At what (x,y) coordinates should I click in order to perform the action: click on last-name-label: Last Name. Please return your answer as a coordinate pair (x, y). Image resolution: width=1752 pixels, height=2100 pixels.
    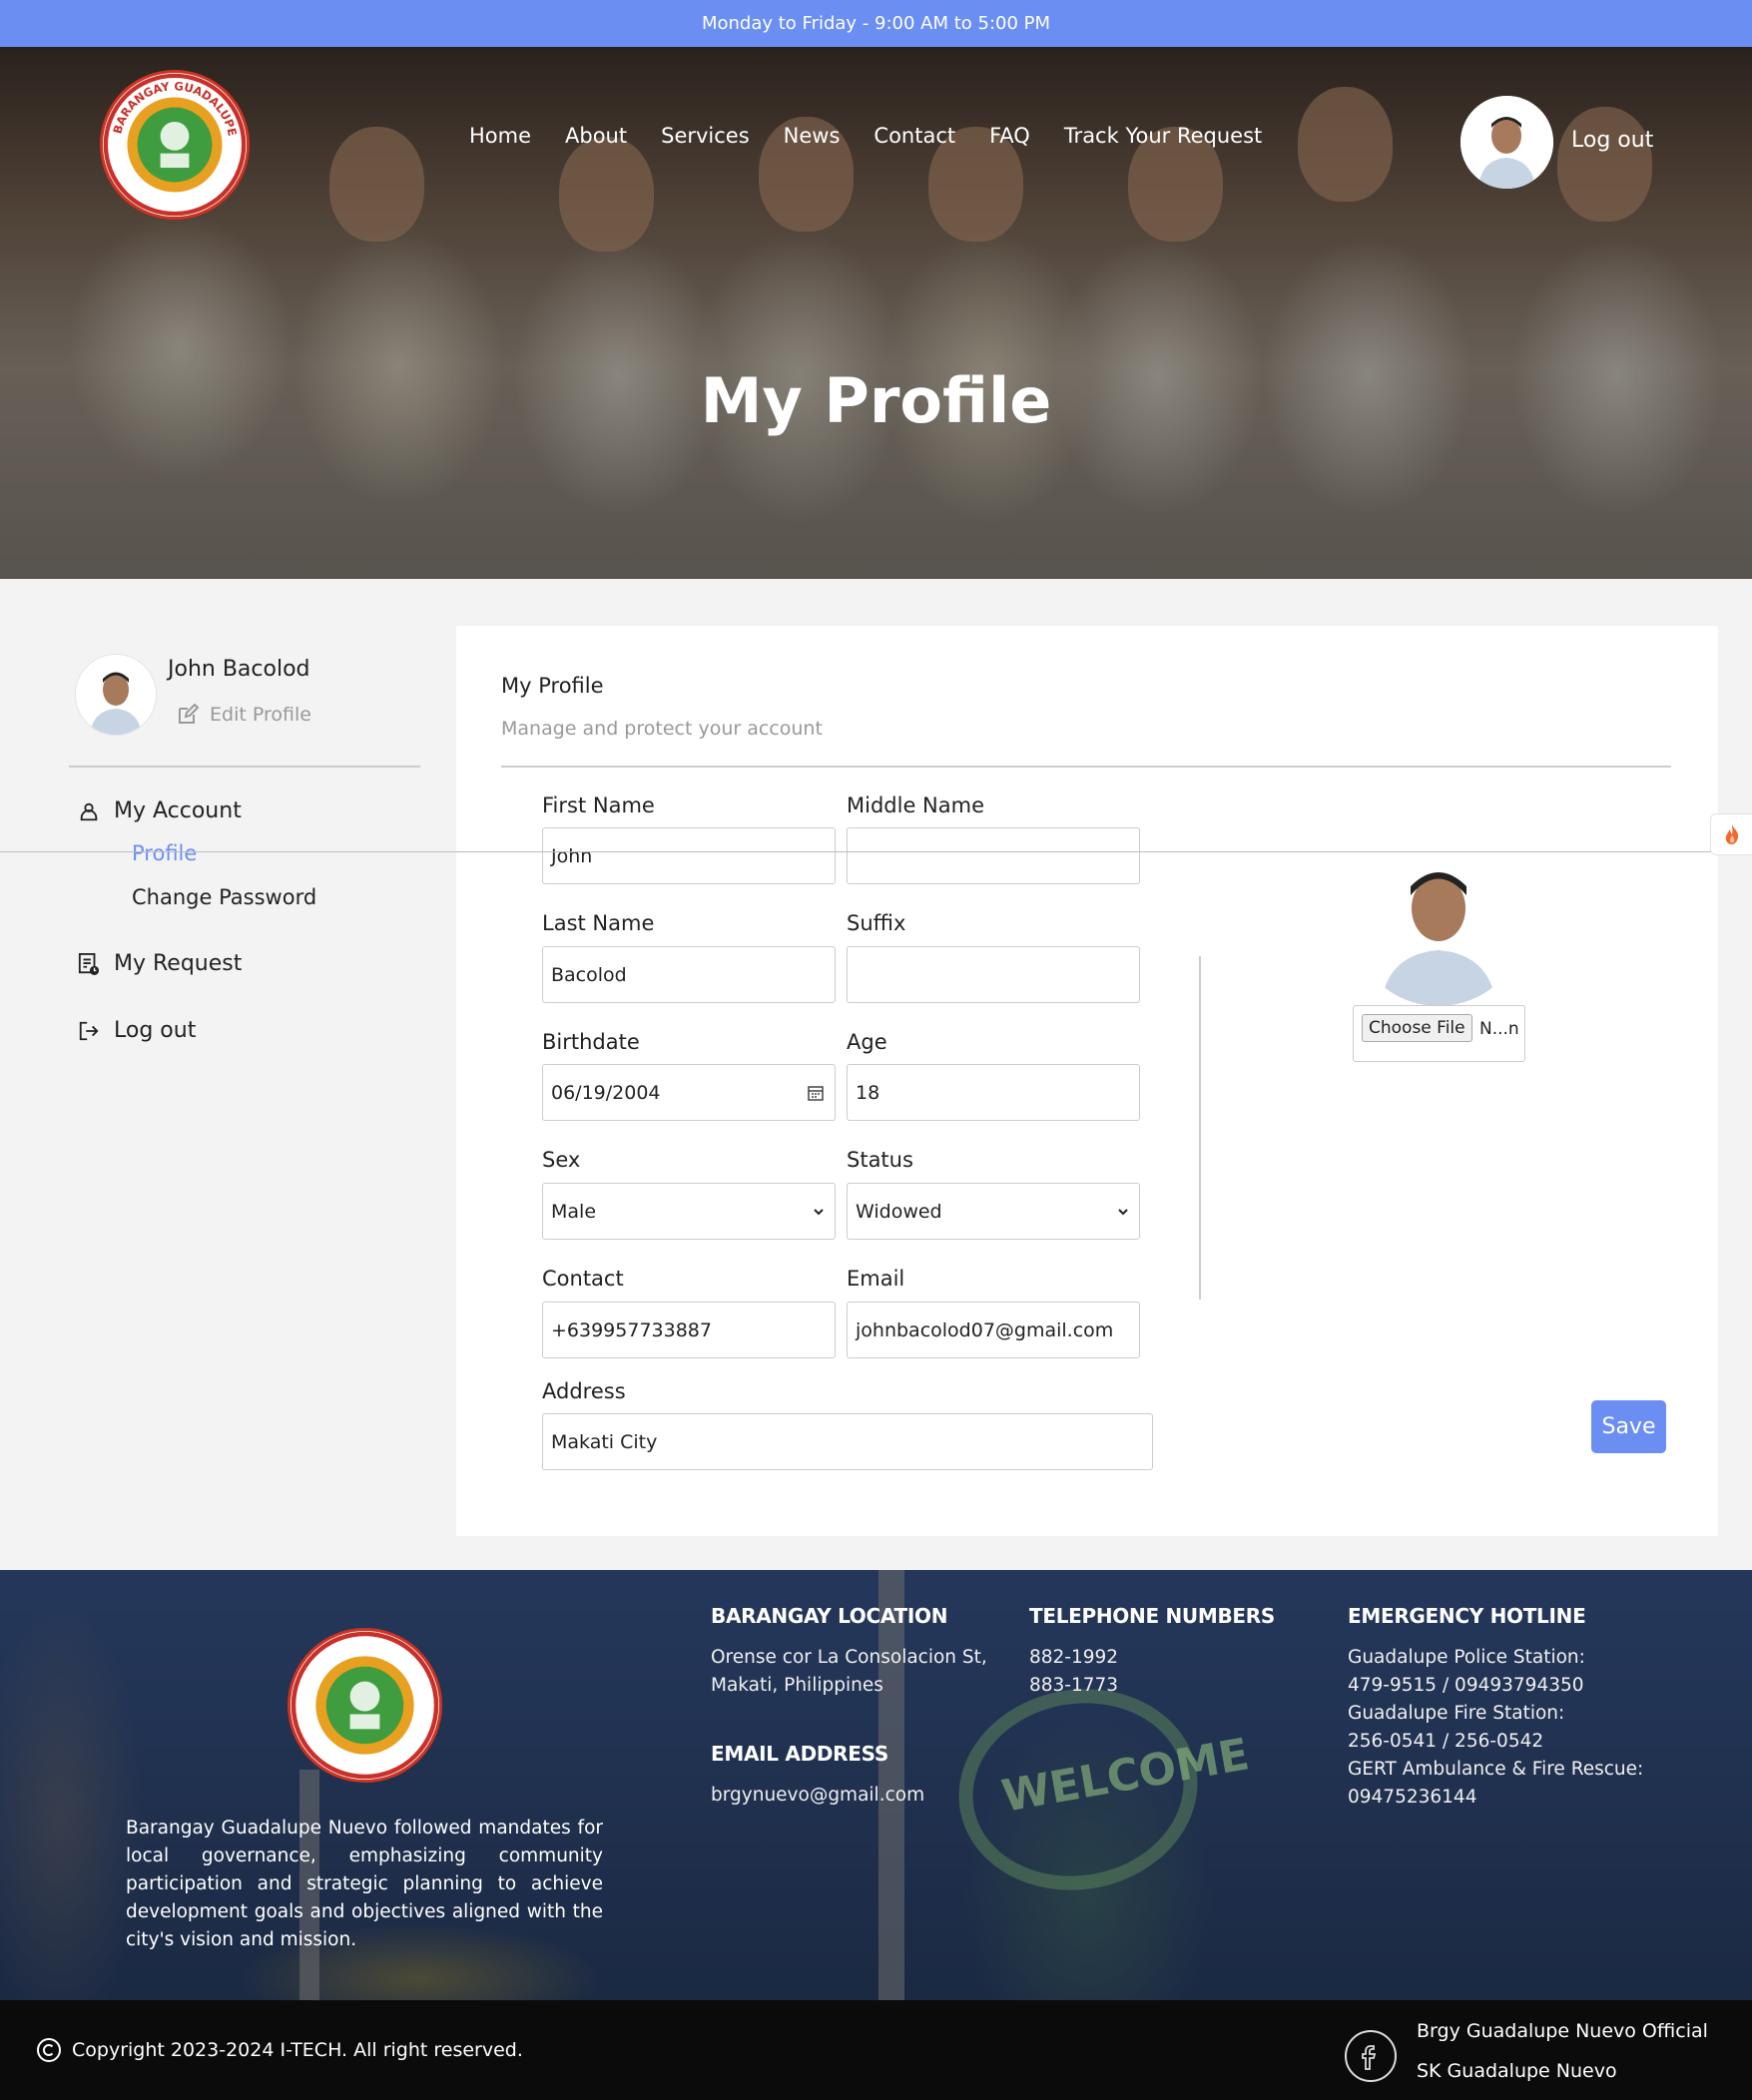
    Looking at the image, I should click on (598, 923).